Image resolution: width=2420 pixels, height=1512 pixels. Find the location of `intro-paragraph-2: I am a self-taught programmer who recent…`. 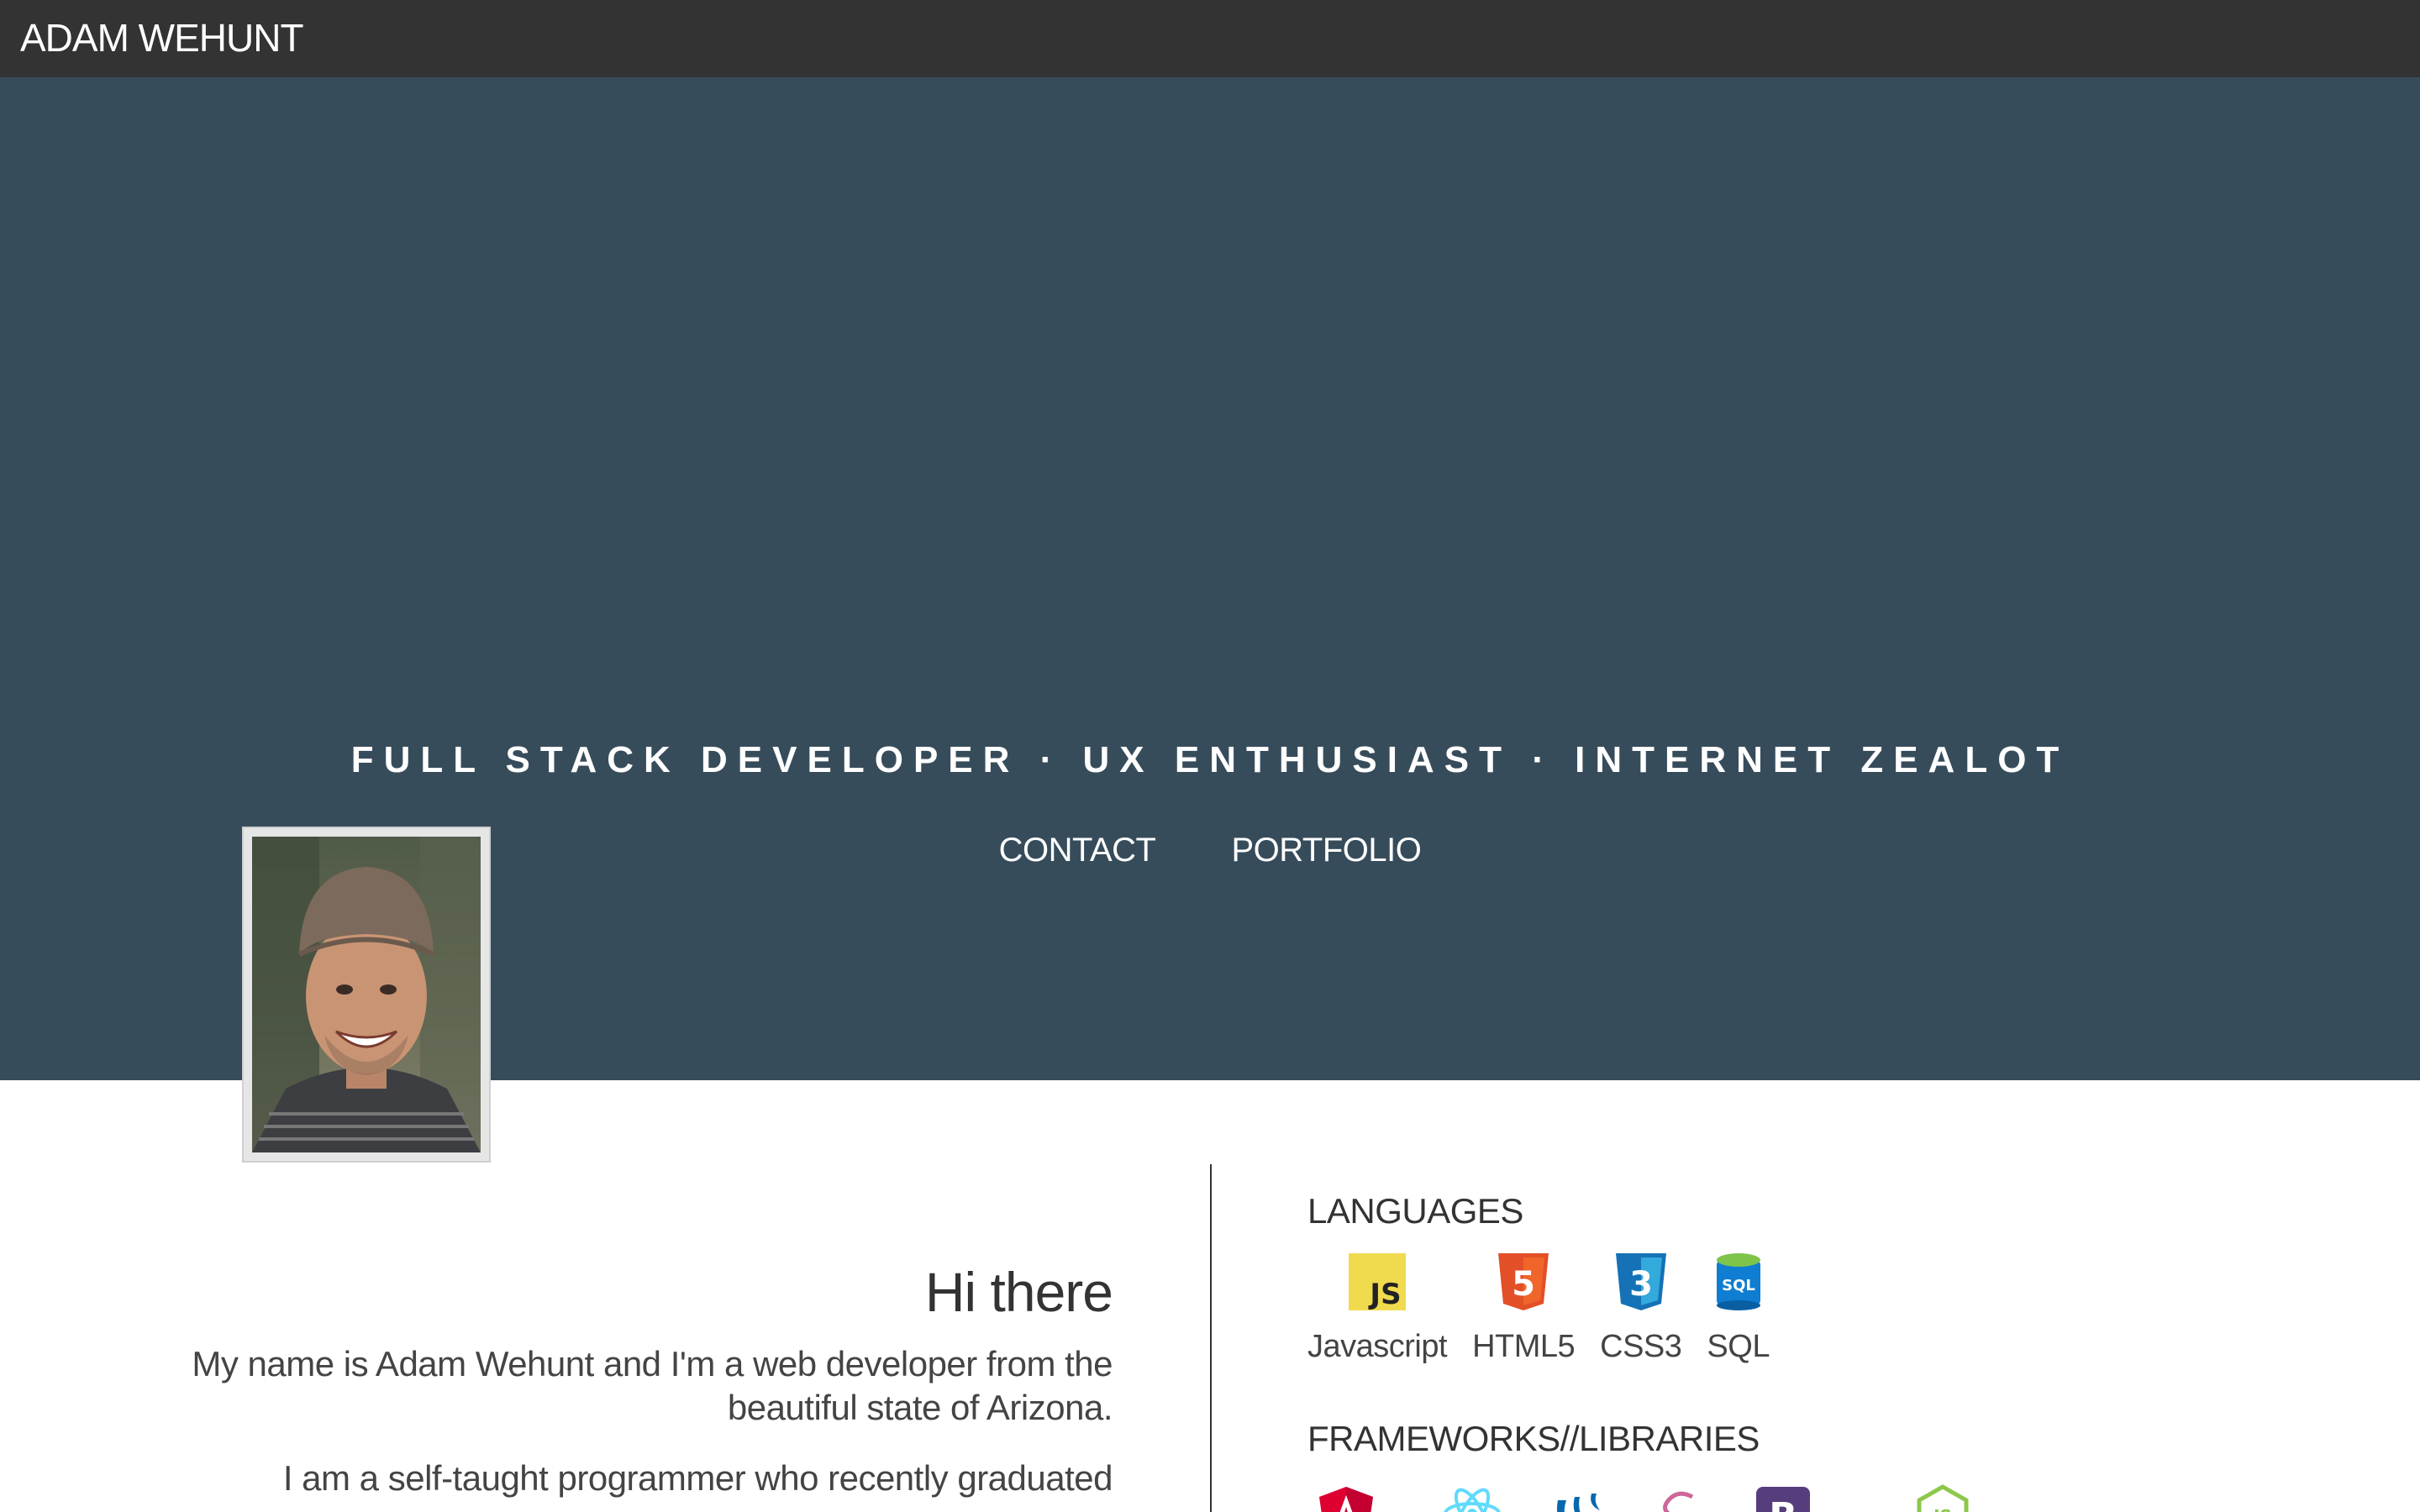

intro-paragraph-2: I am a self-taught programmer who recent… is located at coordinates (697, 1478).